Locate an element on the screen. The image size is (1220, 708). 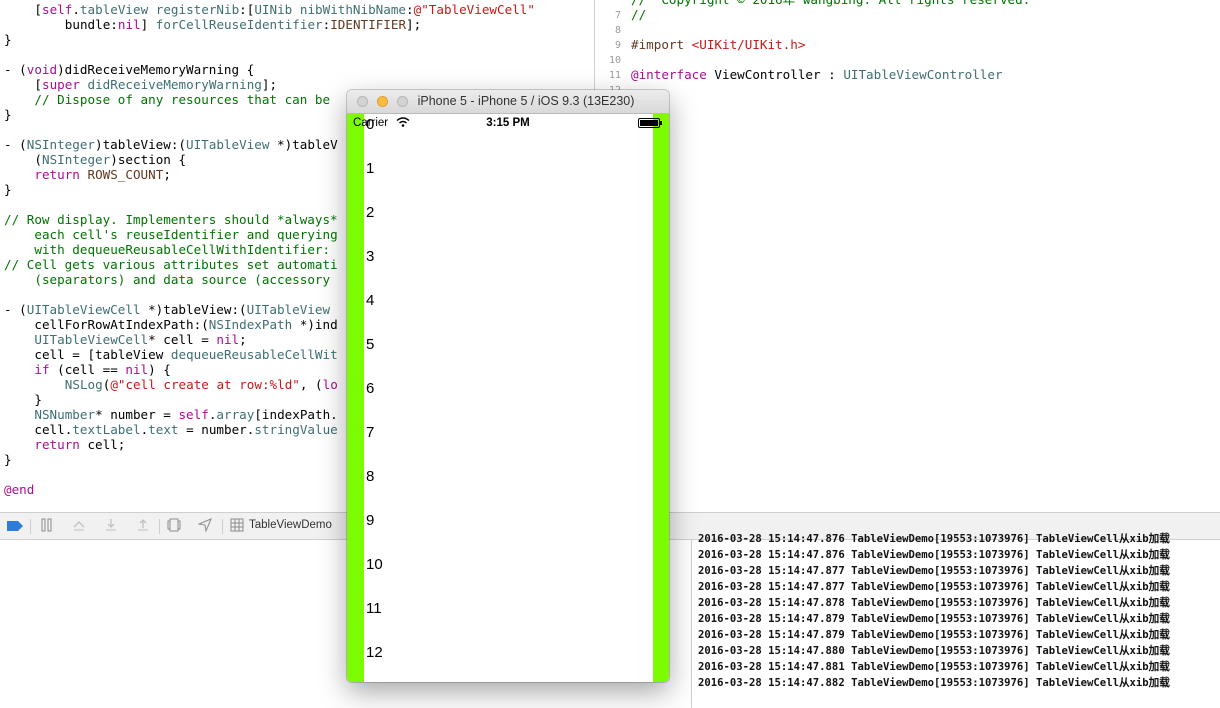
table-cell-label: 3 is located at coordinates (370, 256).